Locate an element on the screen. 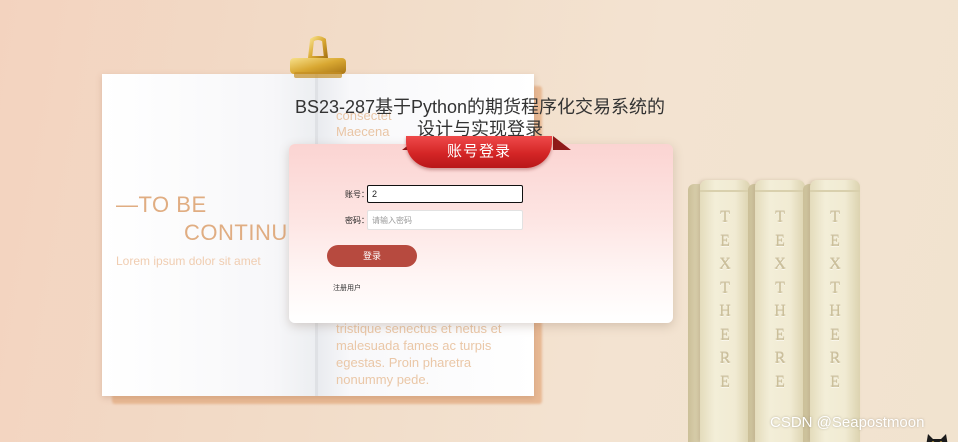  username-input is located at coordinates (445, 194).